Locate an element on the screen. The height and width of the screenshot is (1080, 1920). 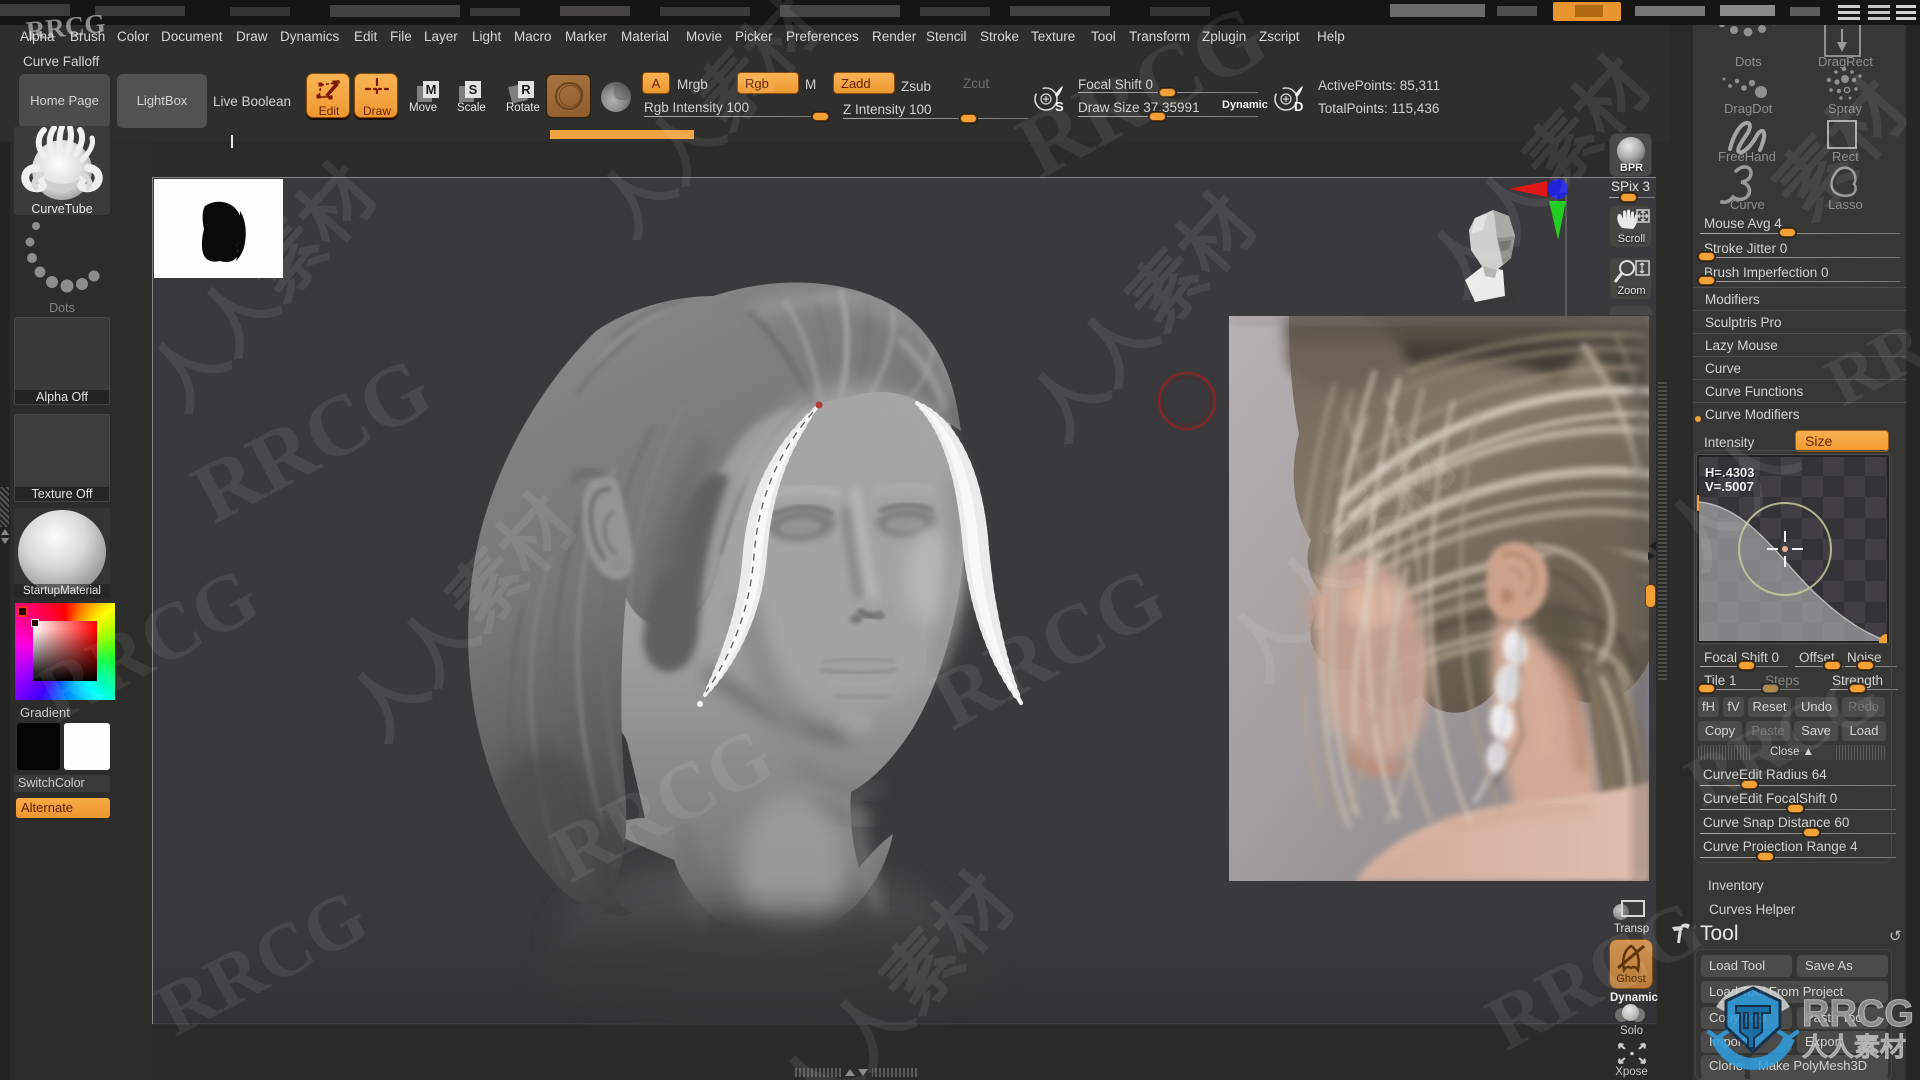
svg-text: D is located at coordinates (1298, 106).